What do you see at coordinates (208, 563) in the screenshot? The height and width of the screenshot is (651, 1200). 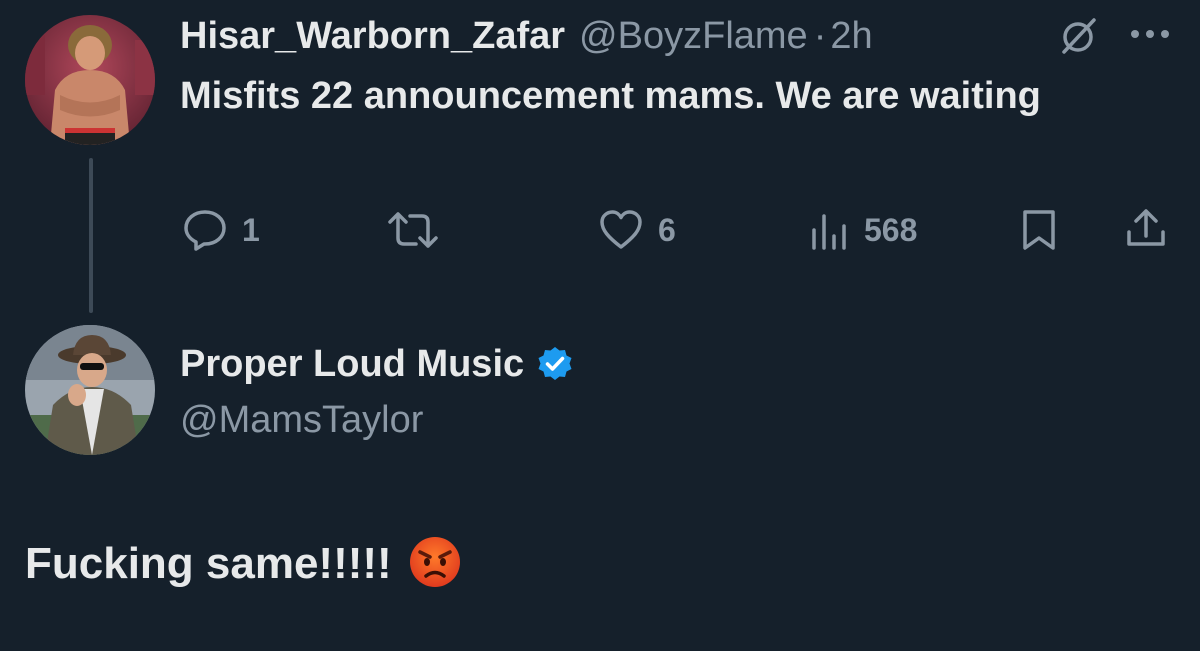 I see `reply-tweet-text: Fucking same!!!!!` at bounding box center [208, 563].